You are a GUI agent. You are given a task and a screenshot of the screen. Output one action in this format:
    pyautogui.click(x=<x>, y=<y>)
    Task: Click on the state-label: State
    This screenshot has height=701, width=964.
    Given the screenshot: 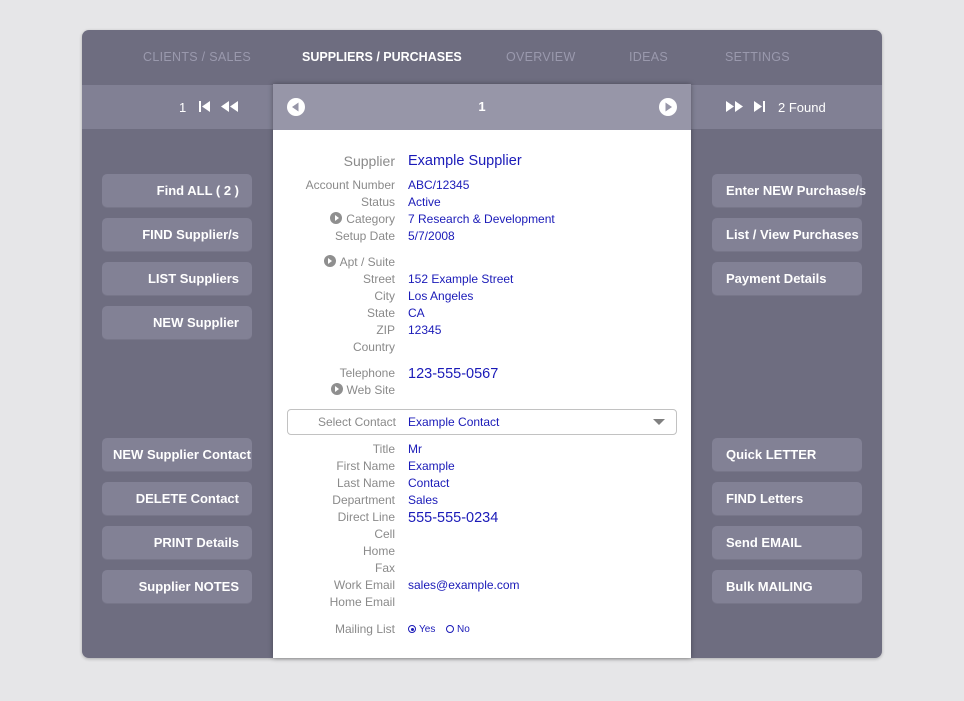 What is the action you would take?
    pyautogui.click(x=380, y=313)
    